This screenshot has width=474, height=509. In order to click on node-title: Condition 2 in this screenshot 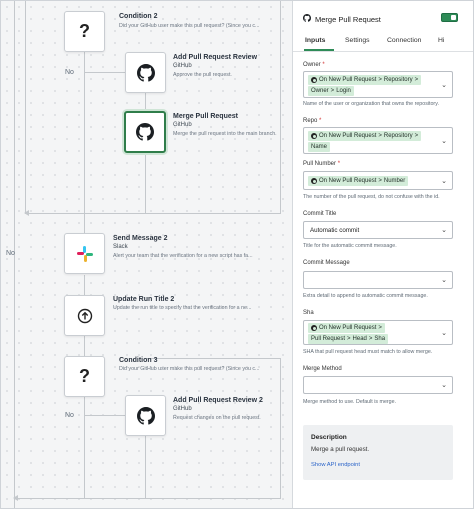, I will do `click(138, 16)`.